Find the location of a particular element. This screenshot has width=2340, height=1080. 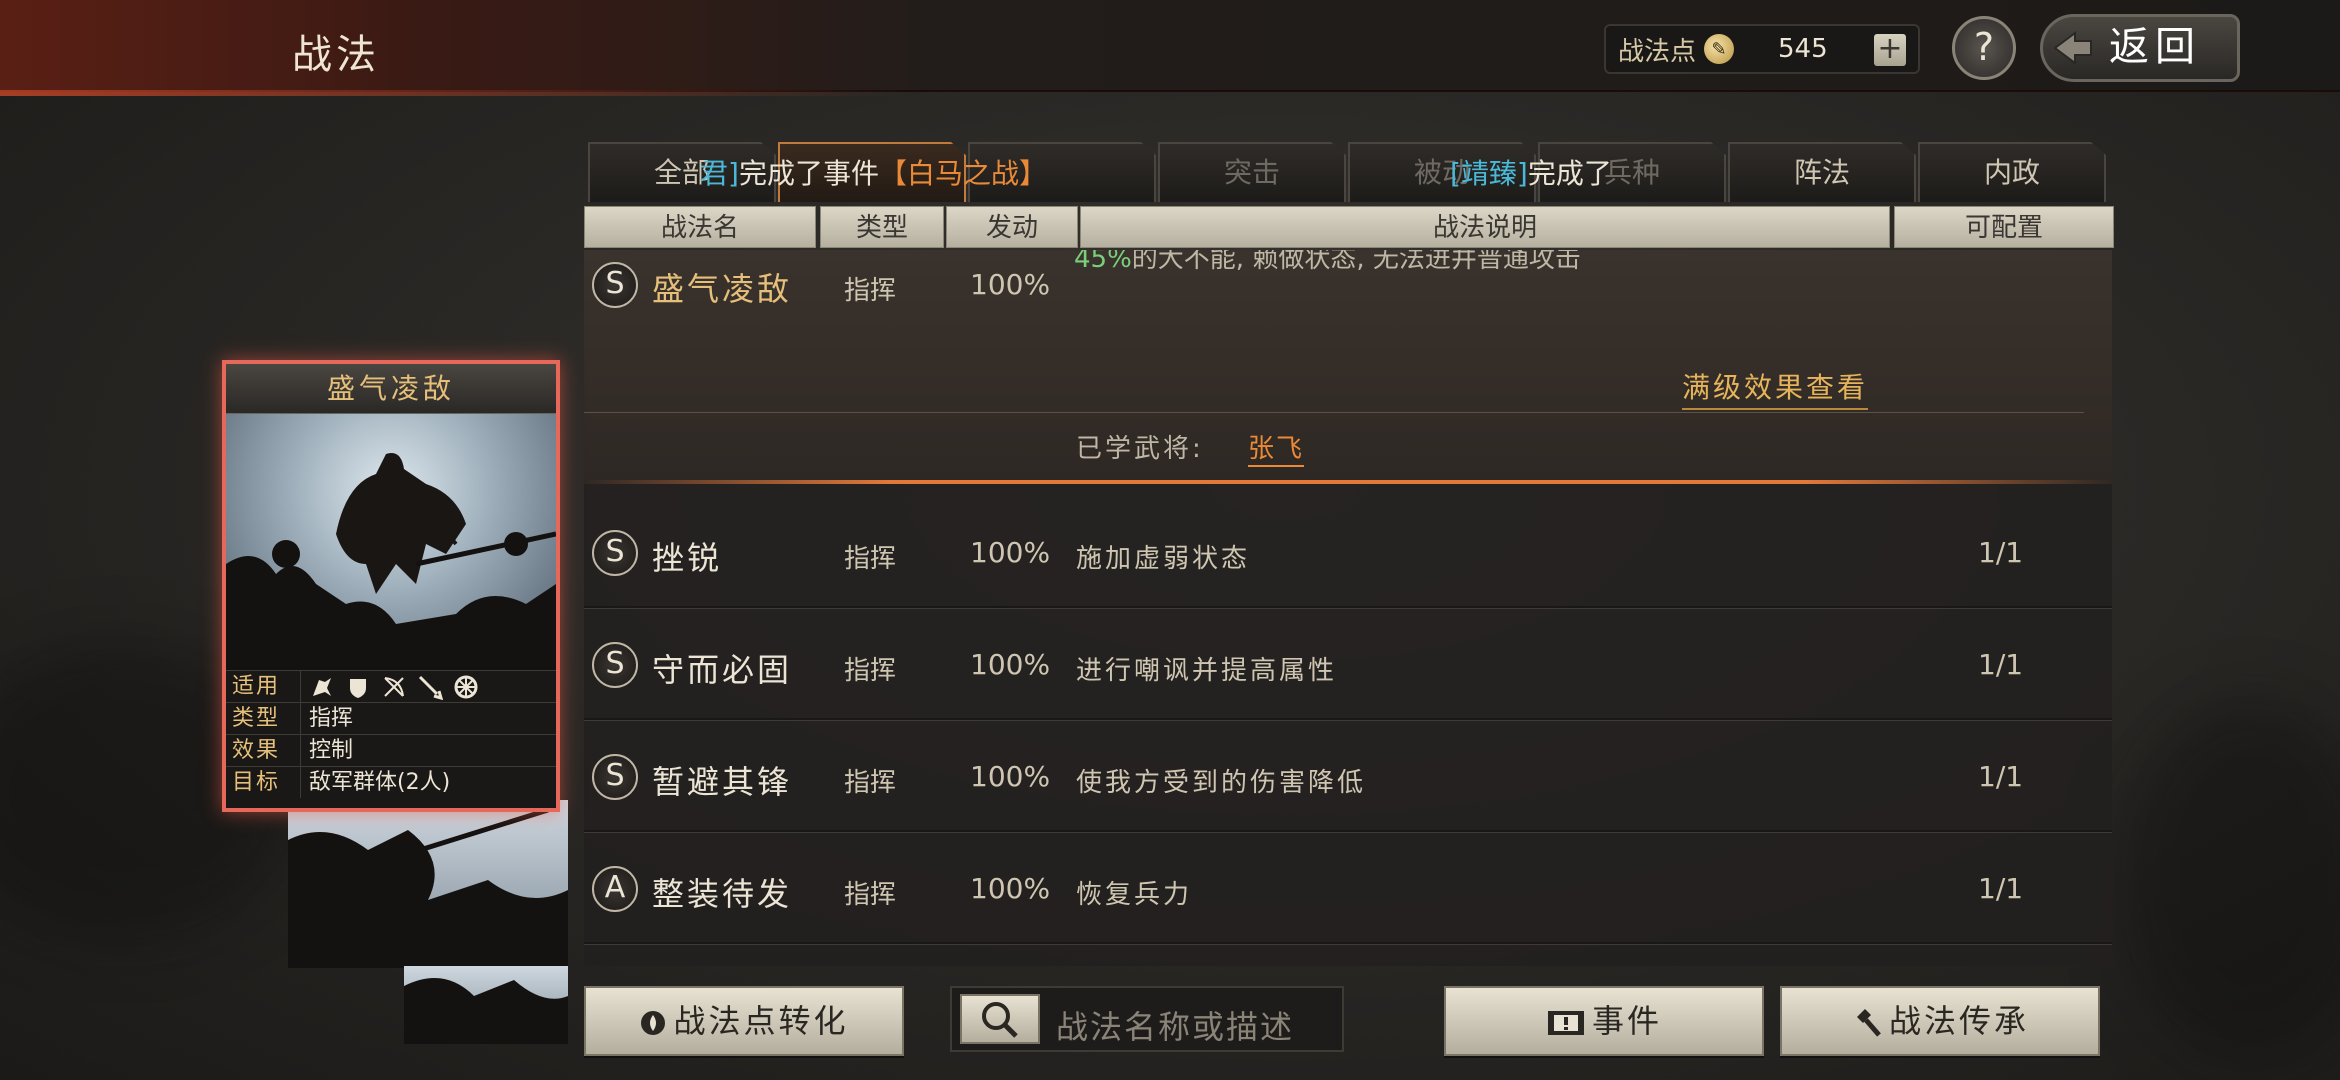

convert-points-button: 战法点转化 is located at coordinates (744, 1021).